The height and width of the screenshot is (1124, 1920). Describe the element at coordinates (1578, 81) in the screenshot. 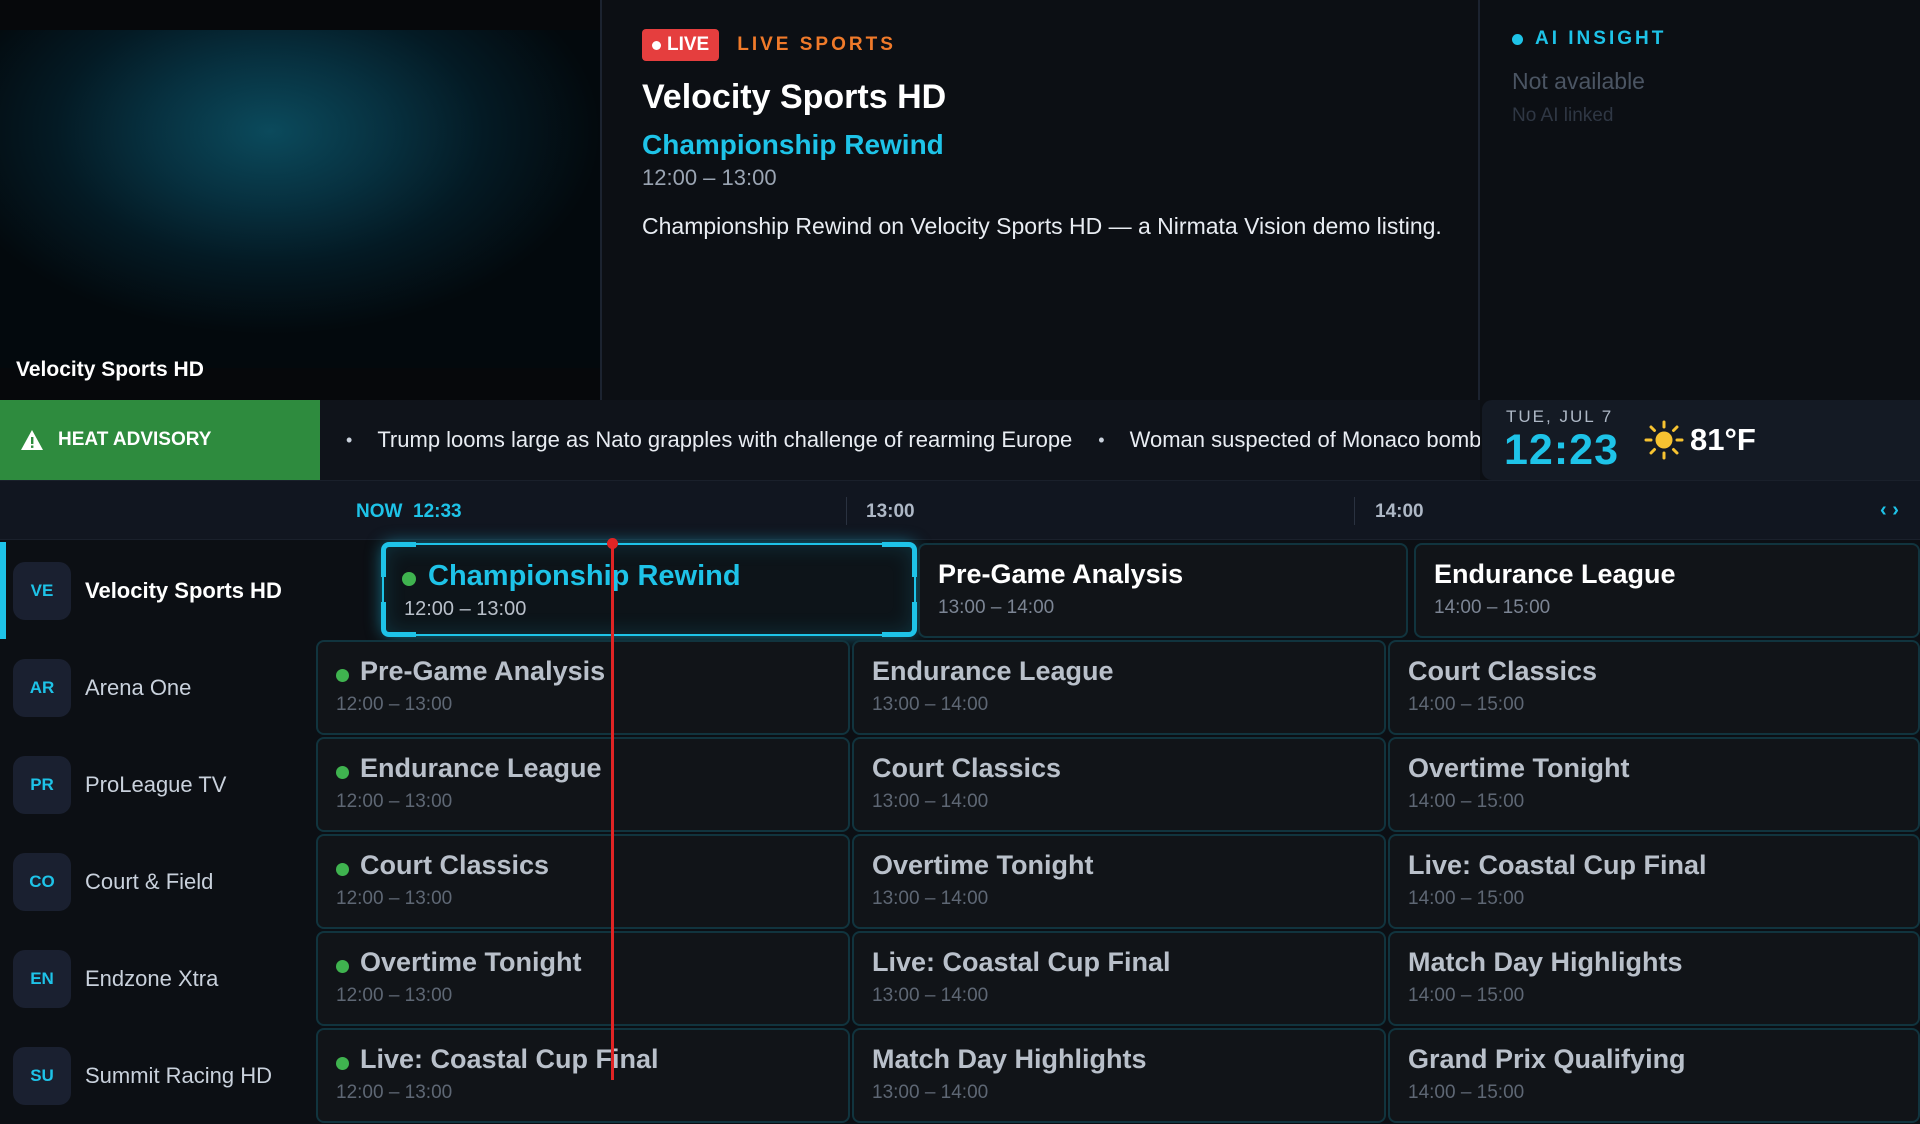

I see `ai-insight-status: Not available` at that location.